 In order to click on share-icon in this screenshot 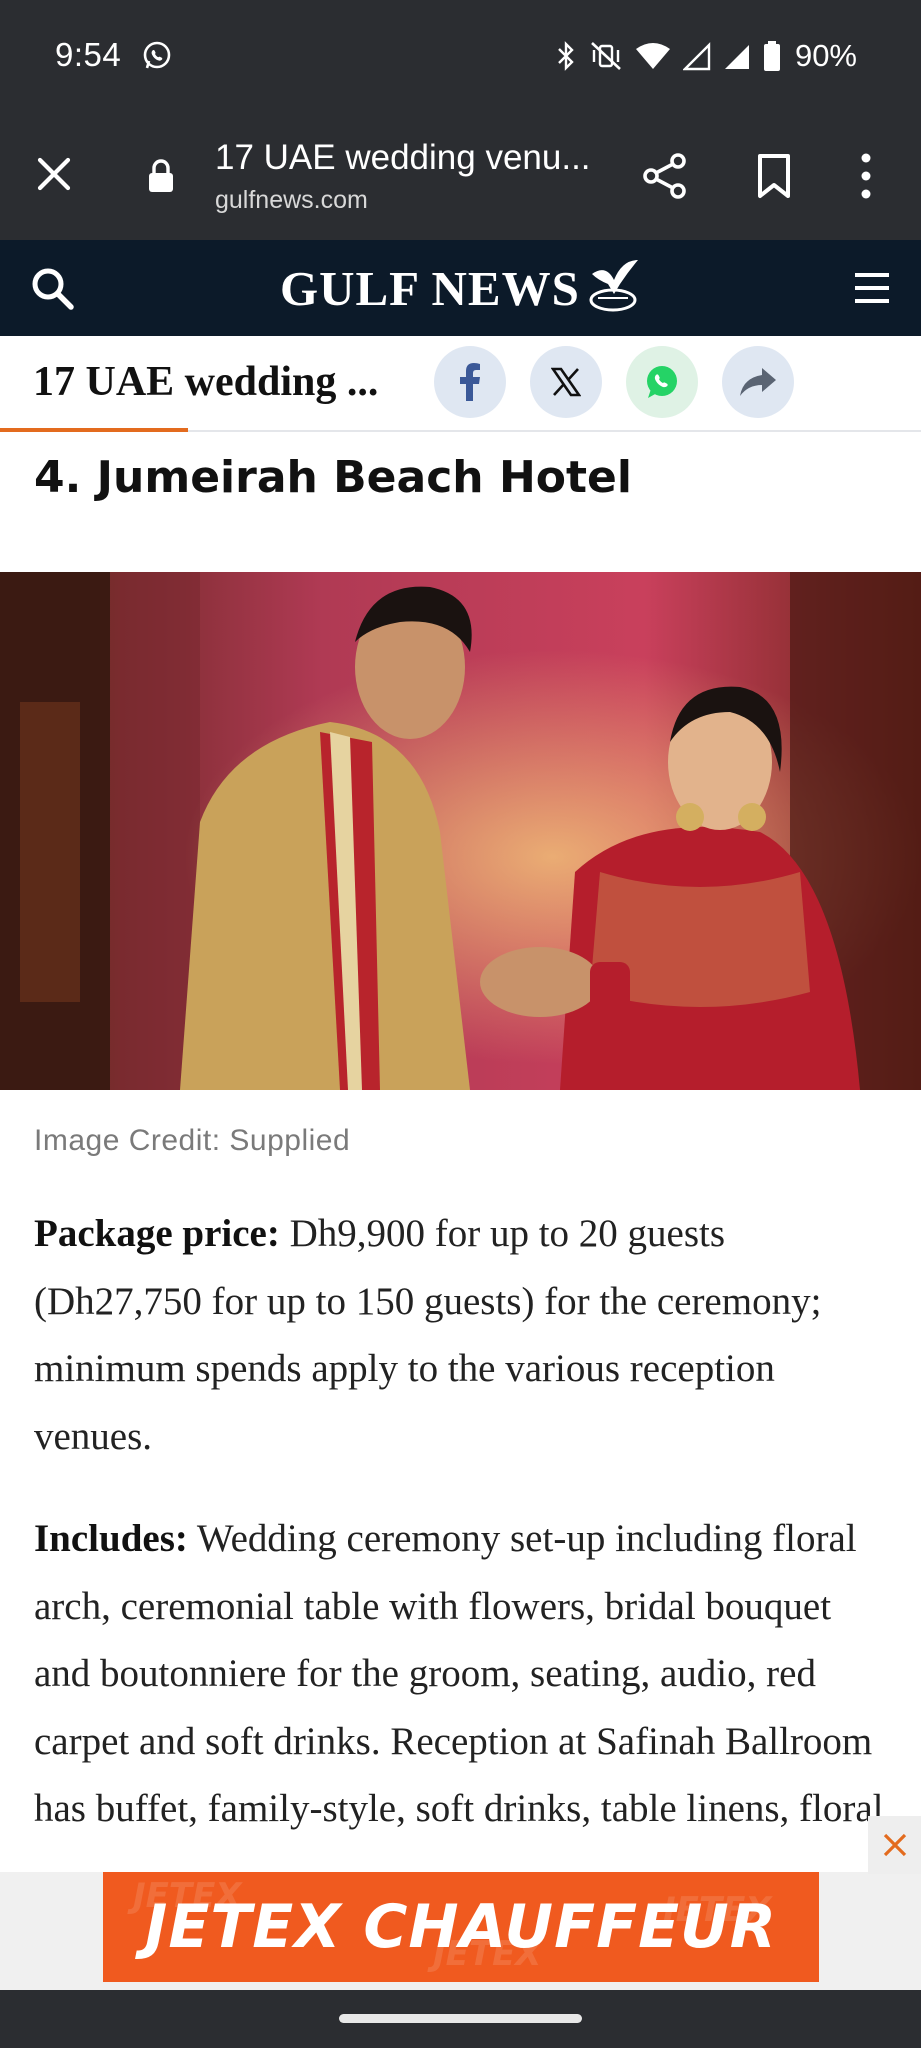, I will do `click(665, 176)`.